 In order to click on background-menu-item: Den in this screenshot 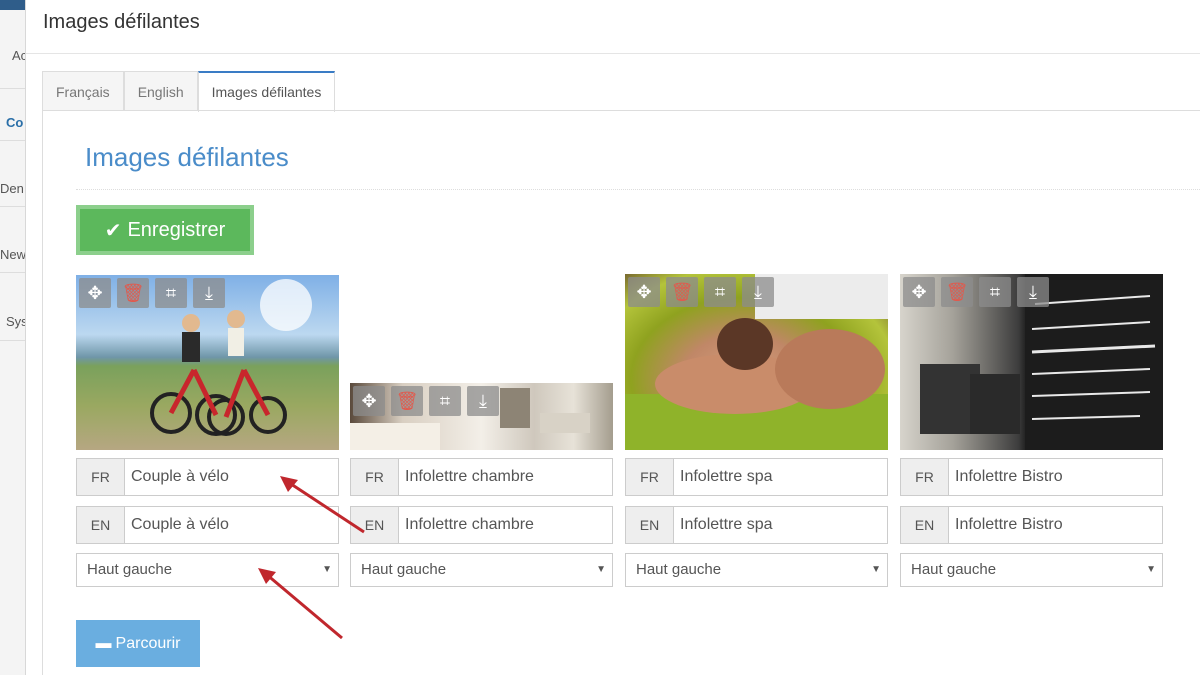, I will do `click(12, 188)`.